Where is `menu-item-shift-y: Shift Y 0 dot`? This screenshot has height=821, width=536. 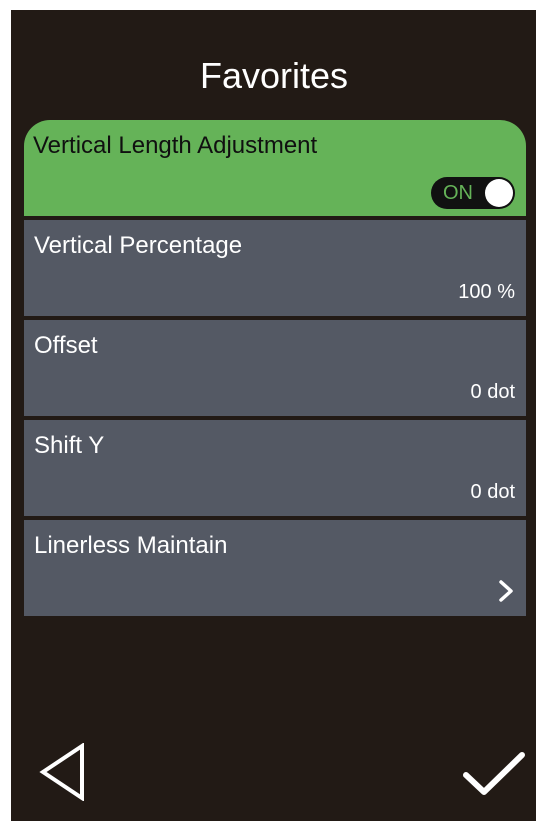
menu-item-shift-y: Shift Y 0 dot is located at coordinates (275, 468).